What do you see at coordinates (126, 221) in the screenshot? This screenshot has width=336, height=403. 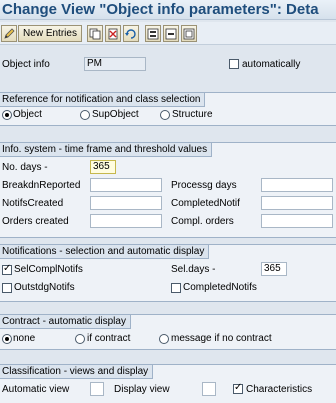 I see `orders-created-field` at bounding box center [126, 221].